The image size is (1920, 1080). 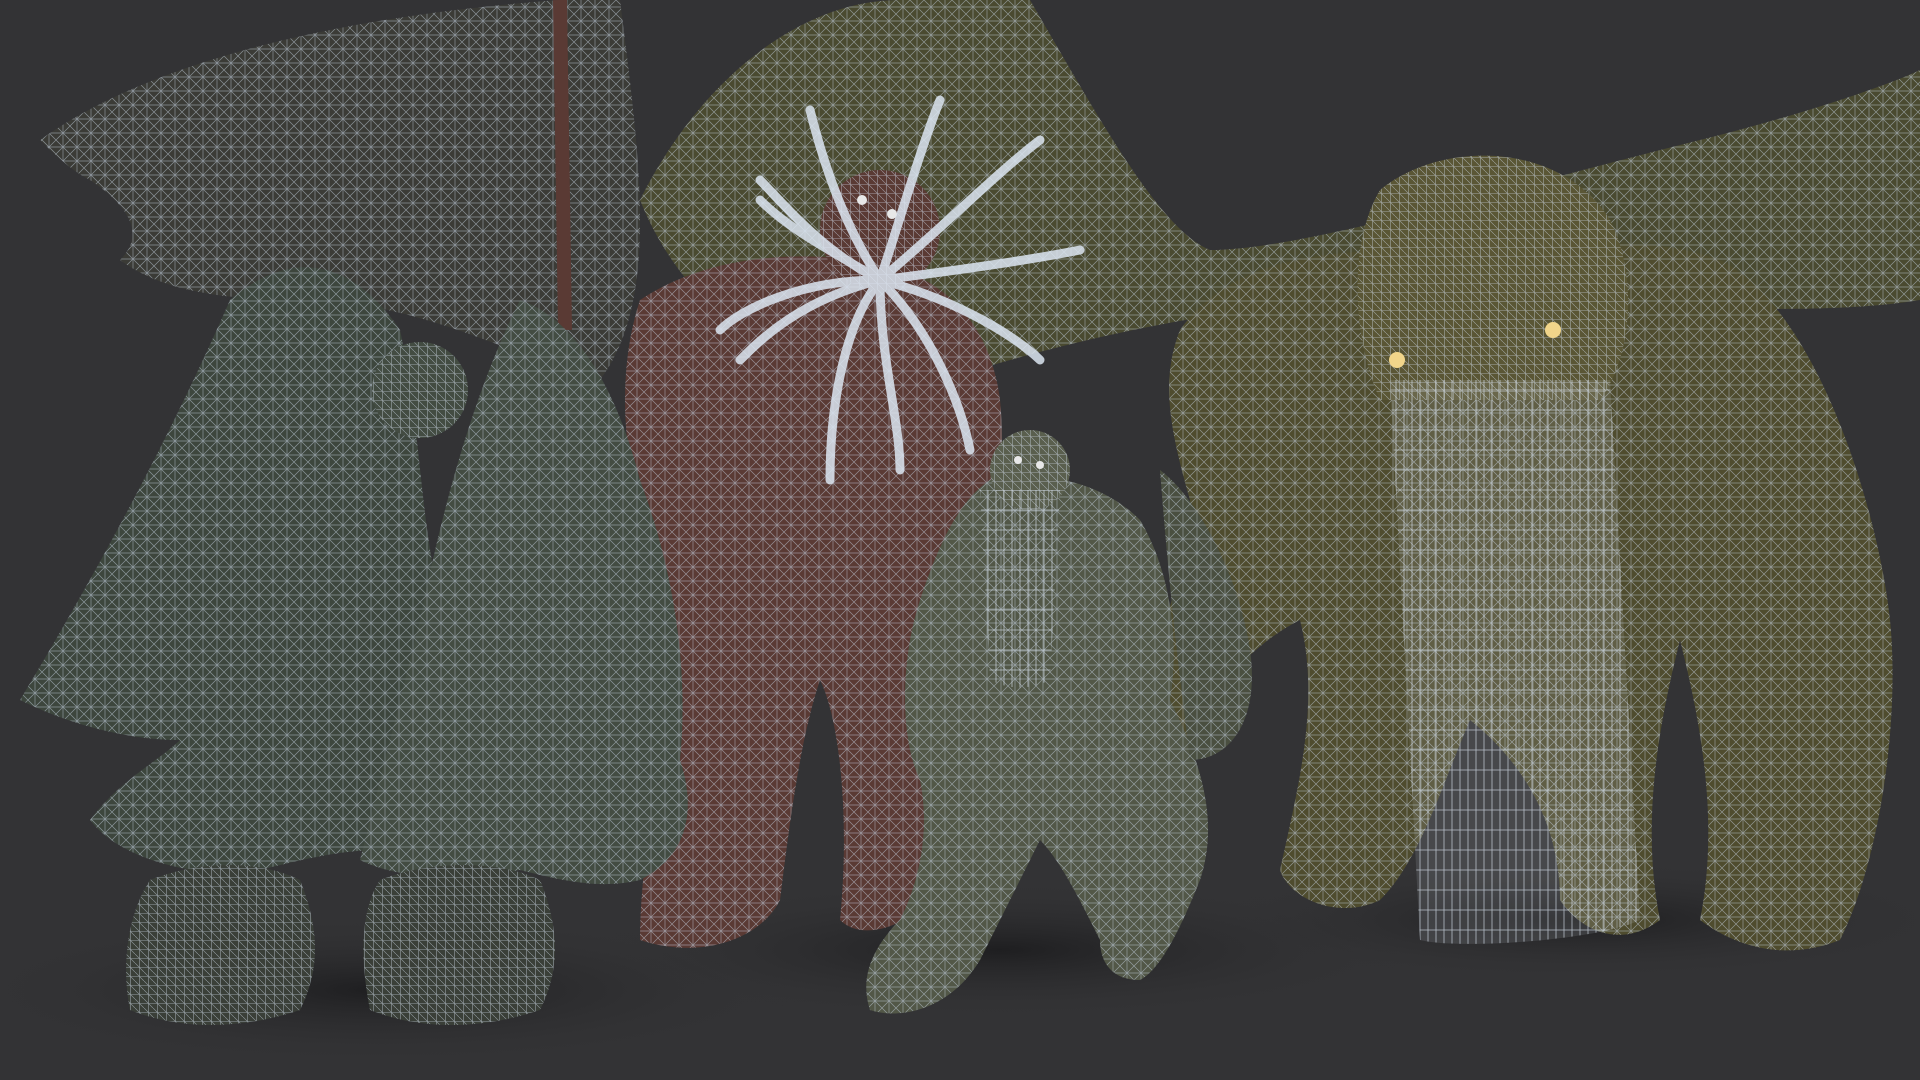 What do you see at coordinates (1397, 360) in the screenshot?
I see `beast-left-eye` at bounding box center [1397, 360].